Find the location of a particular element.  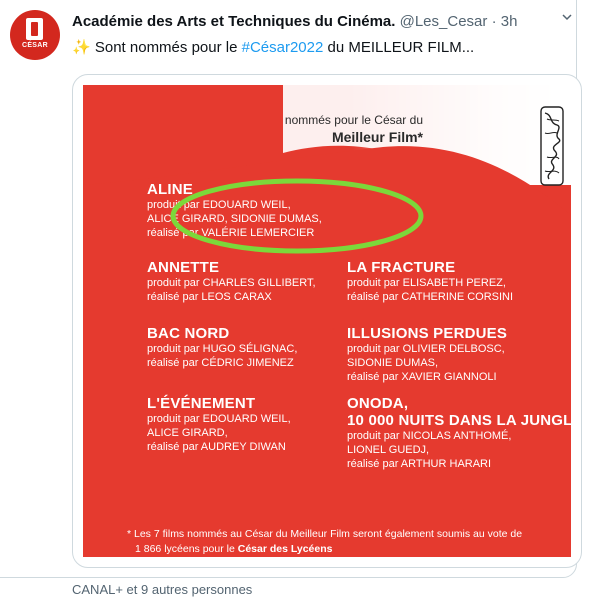

tweet-time: 3h is located at coordinates (509, 21).